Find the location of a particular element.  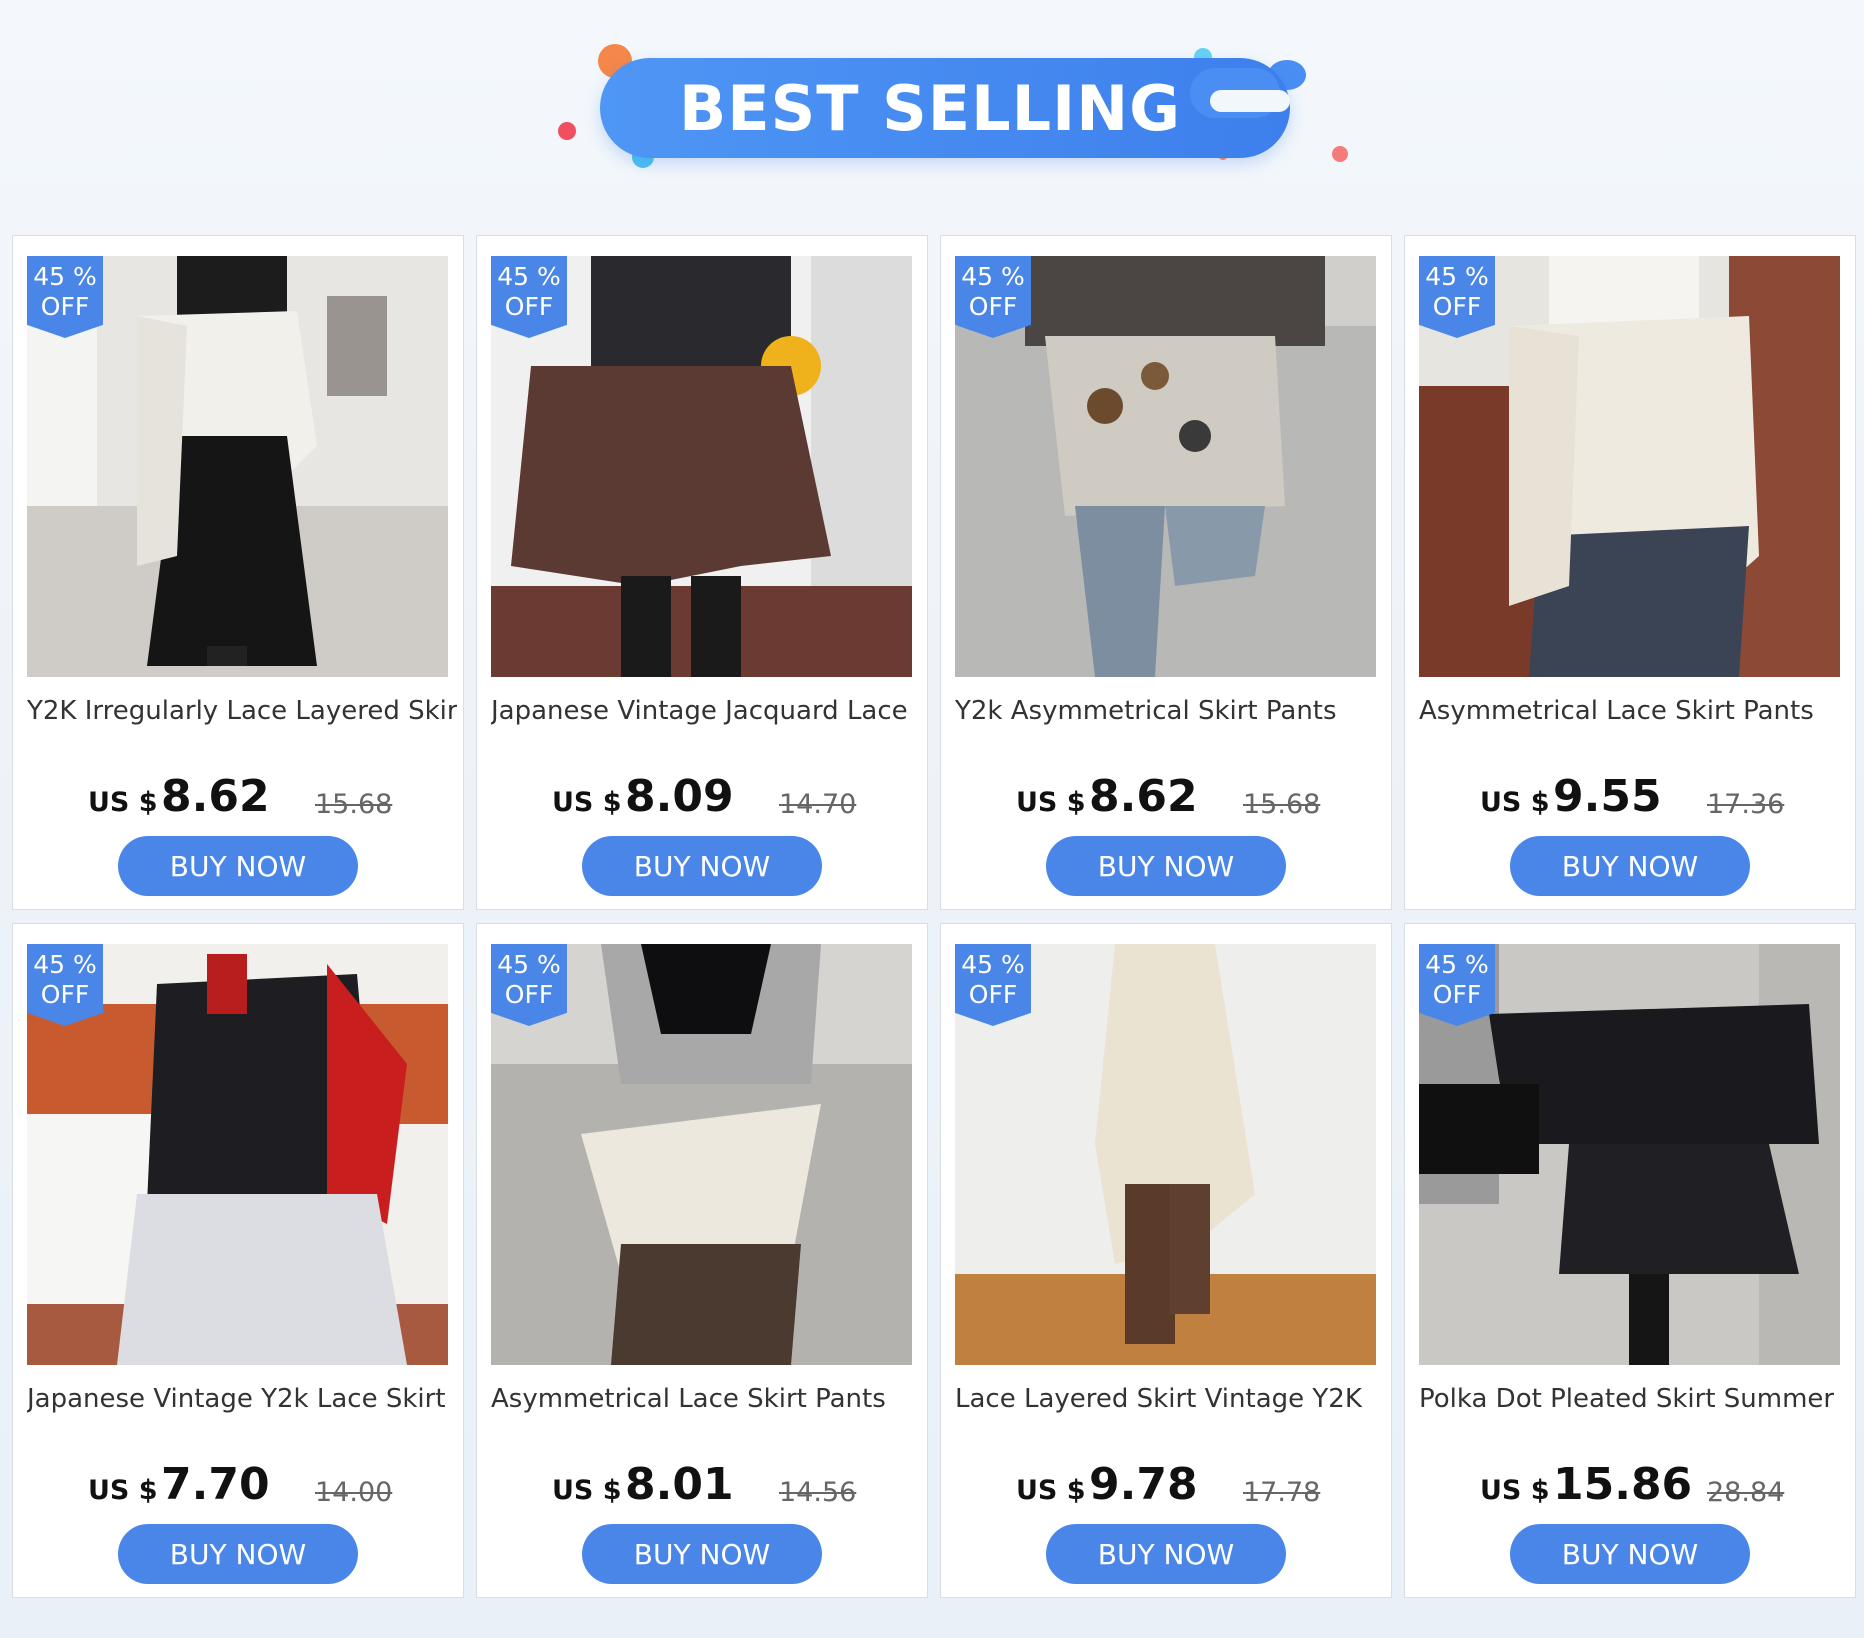

product-name: Japanese Vintage Y2k Lace Skirt is located at coordinates (242, 1399).